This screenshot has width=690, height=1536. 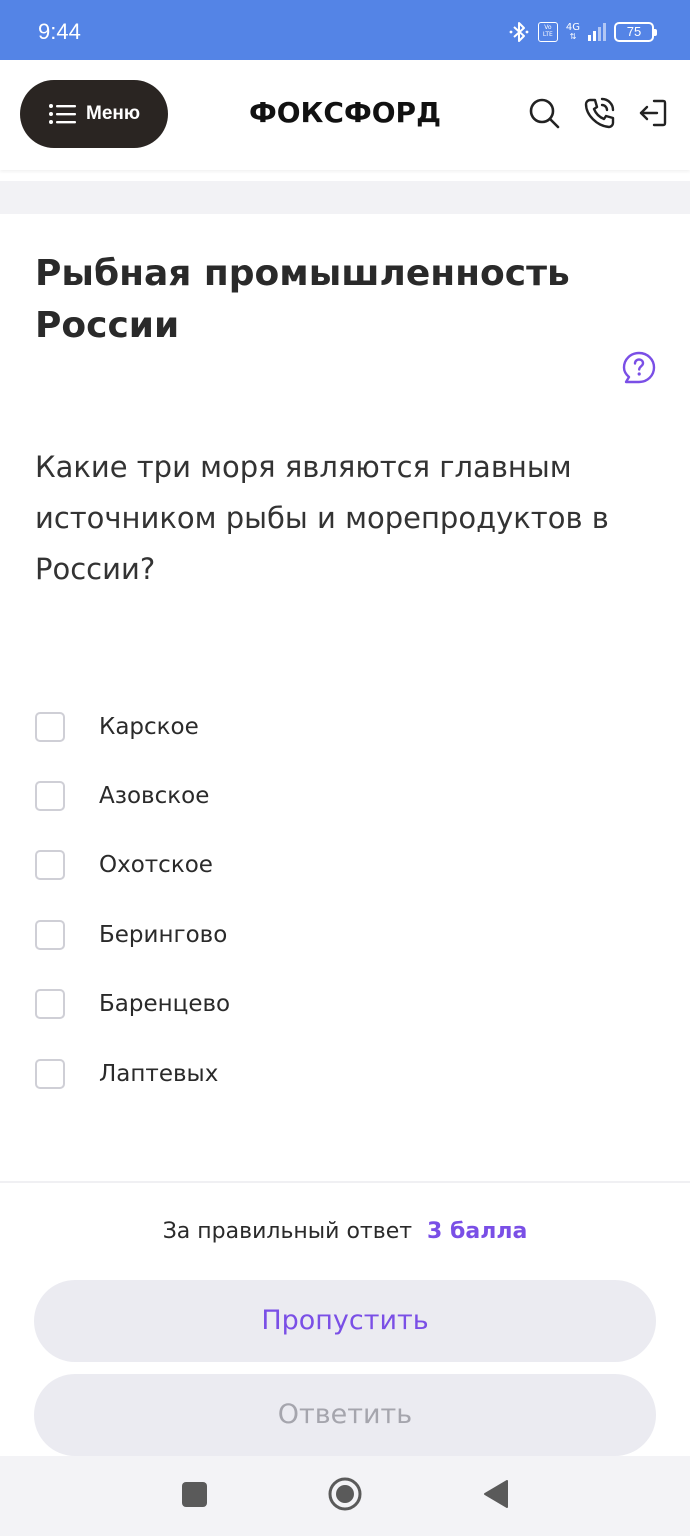 I want to click on footer-divider, so click(x=345, y=1182).